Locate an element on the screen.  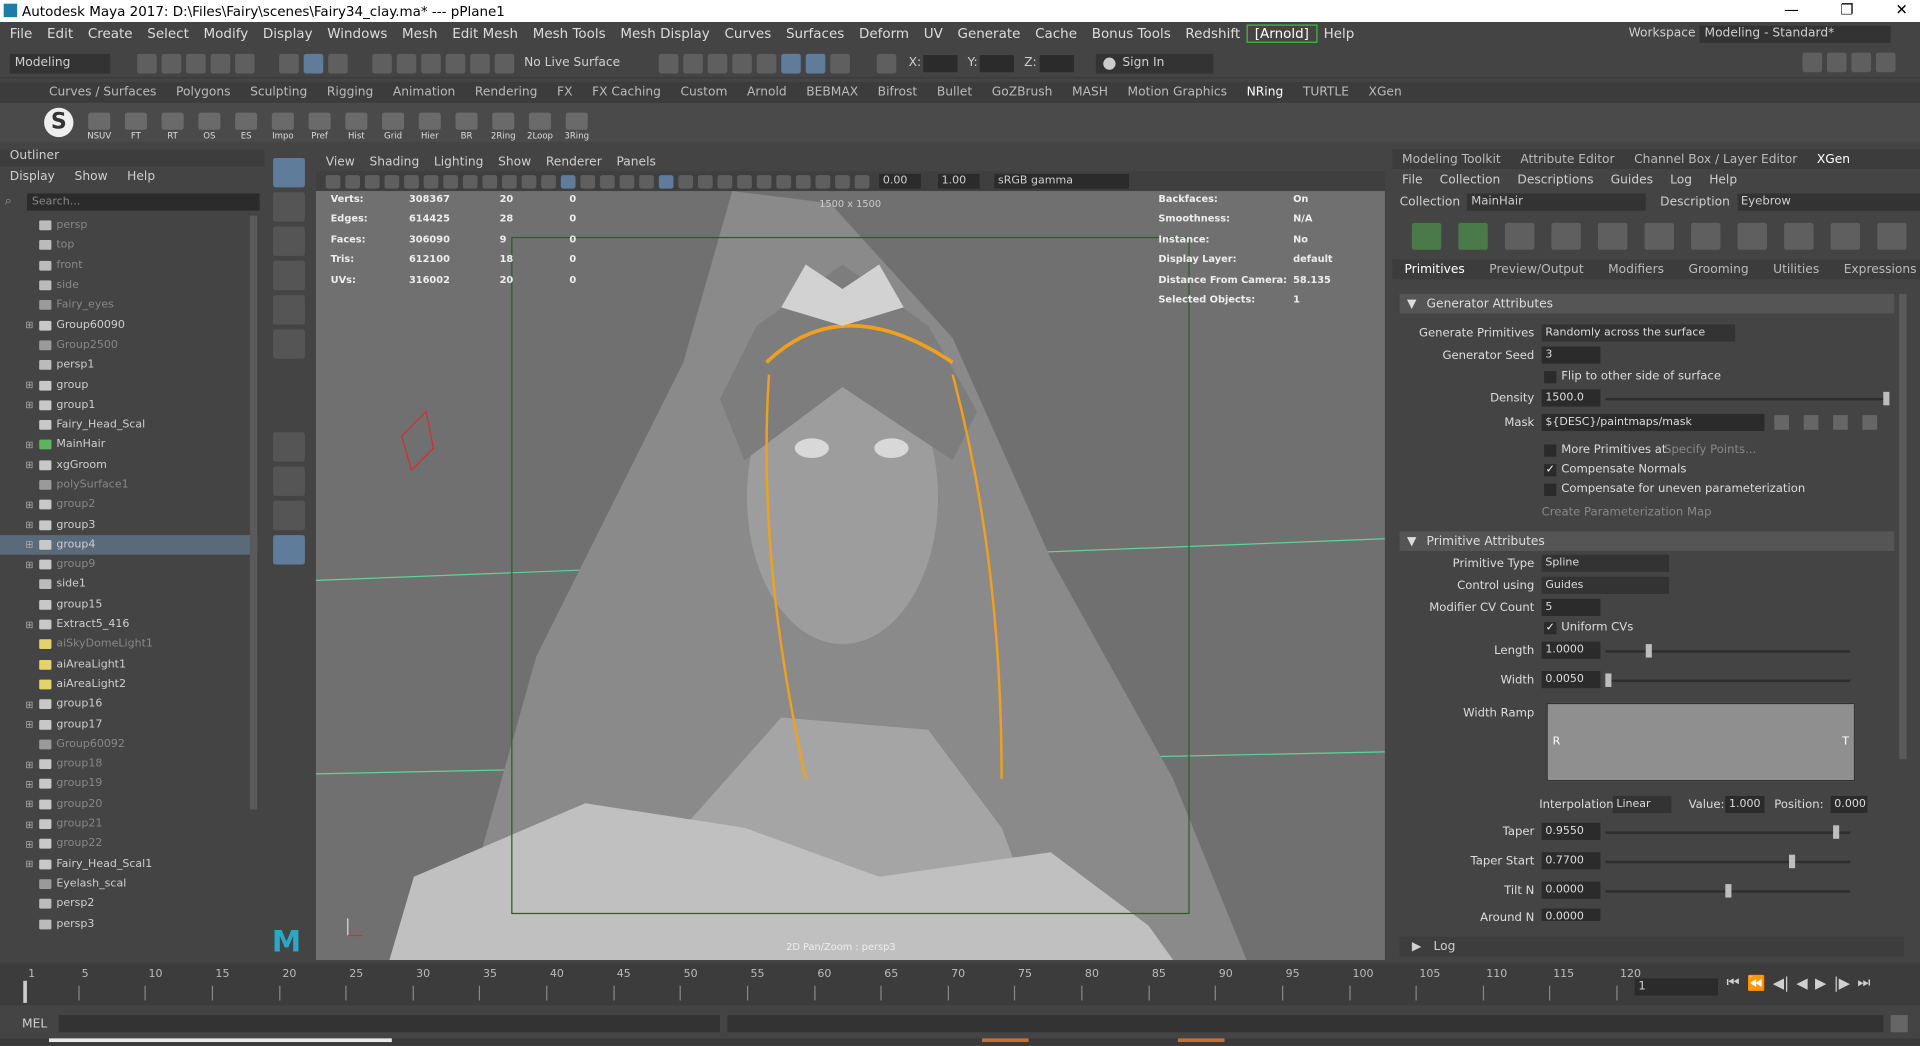
taper-start-slider-handle is located at coordinates (1792, 861).